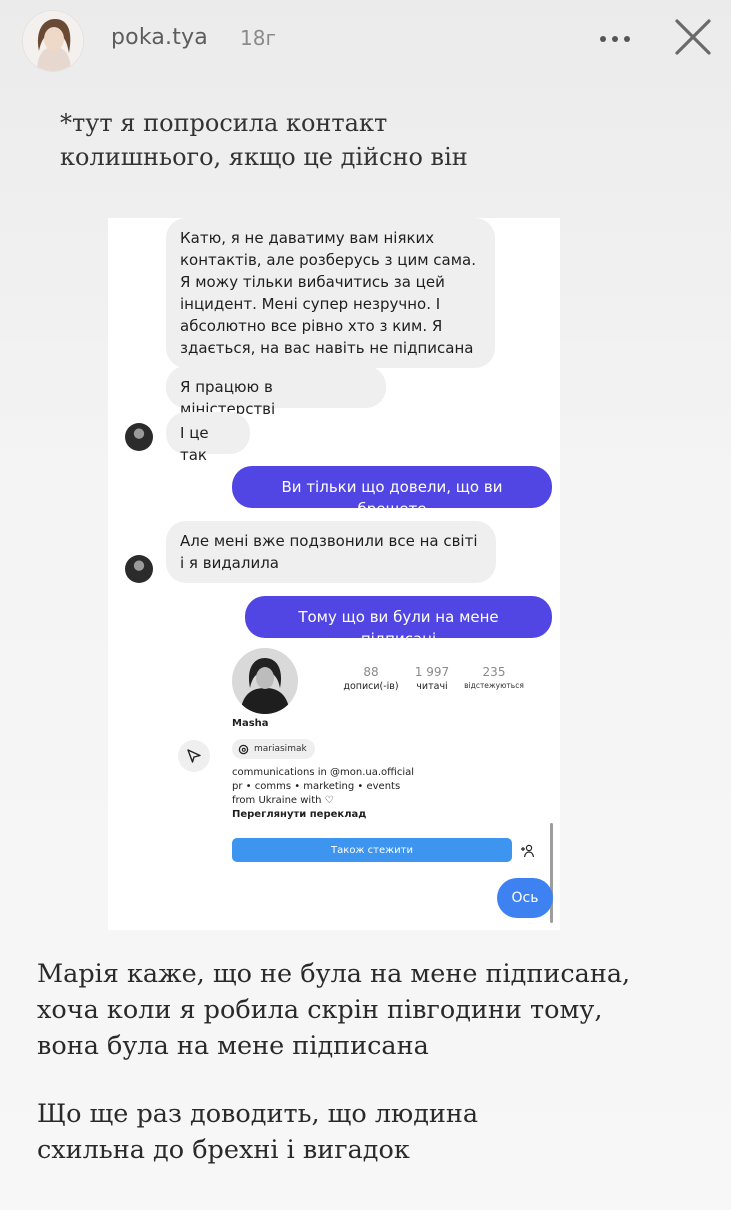  Describe the element at coordinates (316, 786) in the screenshot. I see `bio-line: pr • comms • marketing • events` at that location.